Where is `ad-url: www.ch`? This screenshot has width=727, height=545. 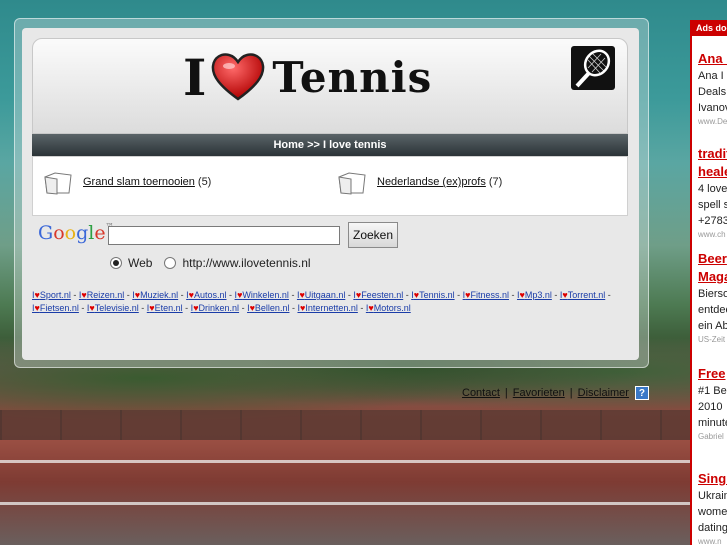
ad-url: www.ch is located at coordinates (712, 235).